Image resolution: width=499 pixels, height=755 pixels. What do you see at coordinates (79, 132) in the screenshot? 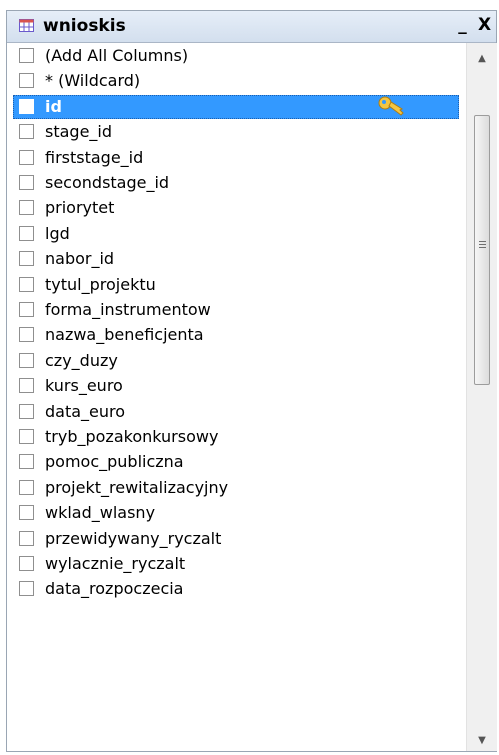
I see `column-label: stage_id` at bounding box center [79, 132].